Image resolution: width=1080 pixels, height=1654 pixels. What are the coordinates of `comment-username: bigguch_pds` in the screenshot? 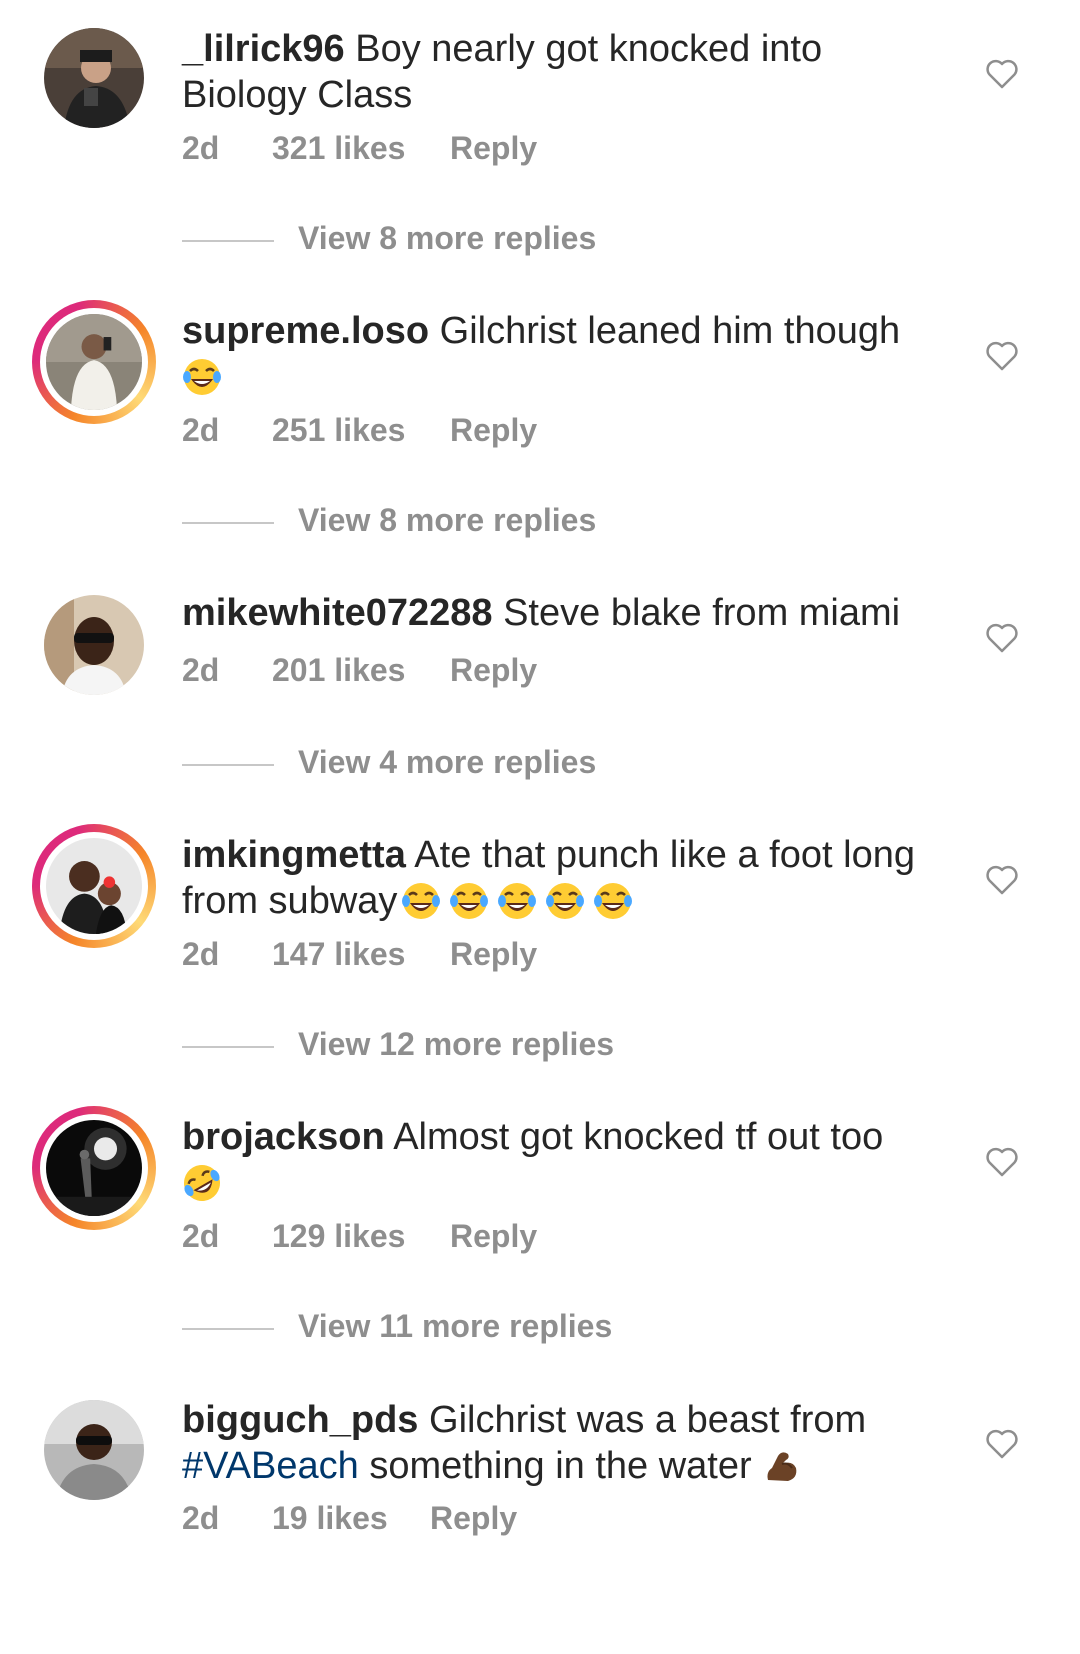 It's located at (300, 1420).